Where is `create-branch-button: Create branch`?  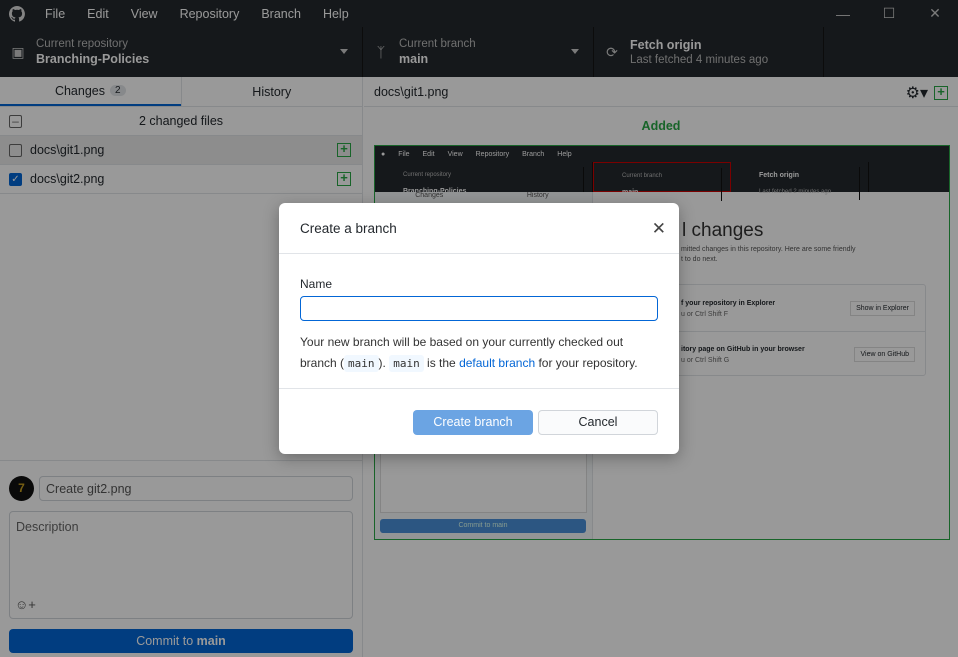
create-branch-button: Create branch is located at coordinates (473, 422).